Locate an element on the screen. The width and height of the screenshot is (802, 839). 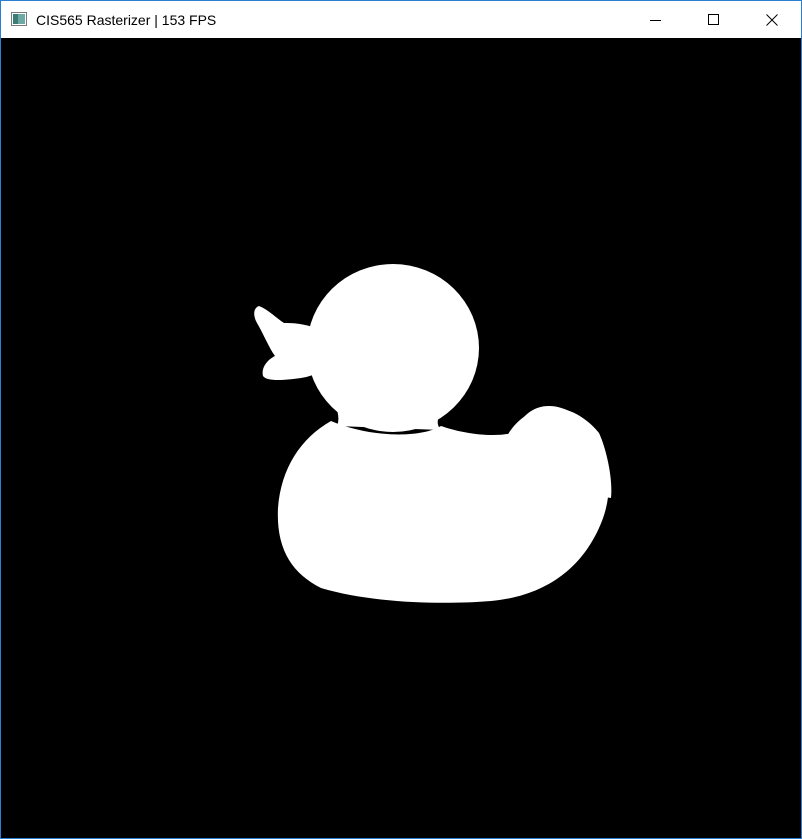
close-button is located at coordinates (772, 19).